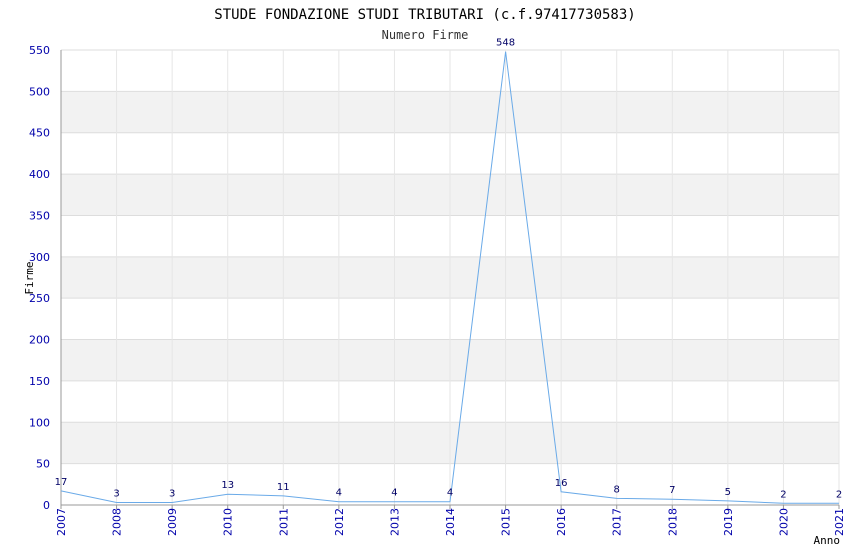  What do you see at coordinates (43, 464) in the screenshot?
I see `y-tick-label: 50` at bounding box center [43, 464].